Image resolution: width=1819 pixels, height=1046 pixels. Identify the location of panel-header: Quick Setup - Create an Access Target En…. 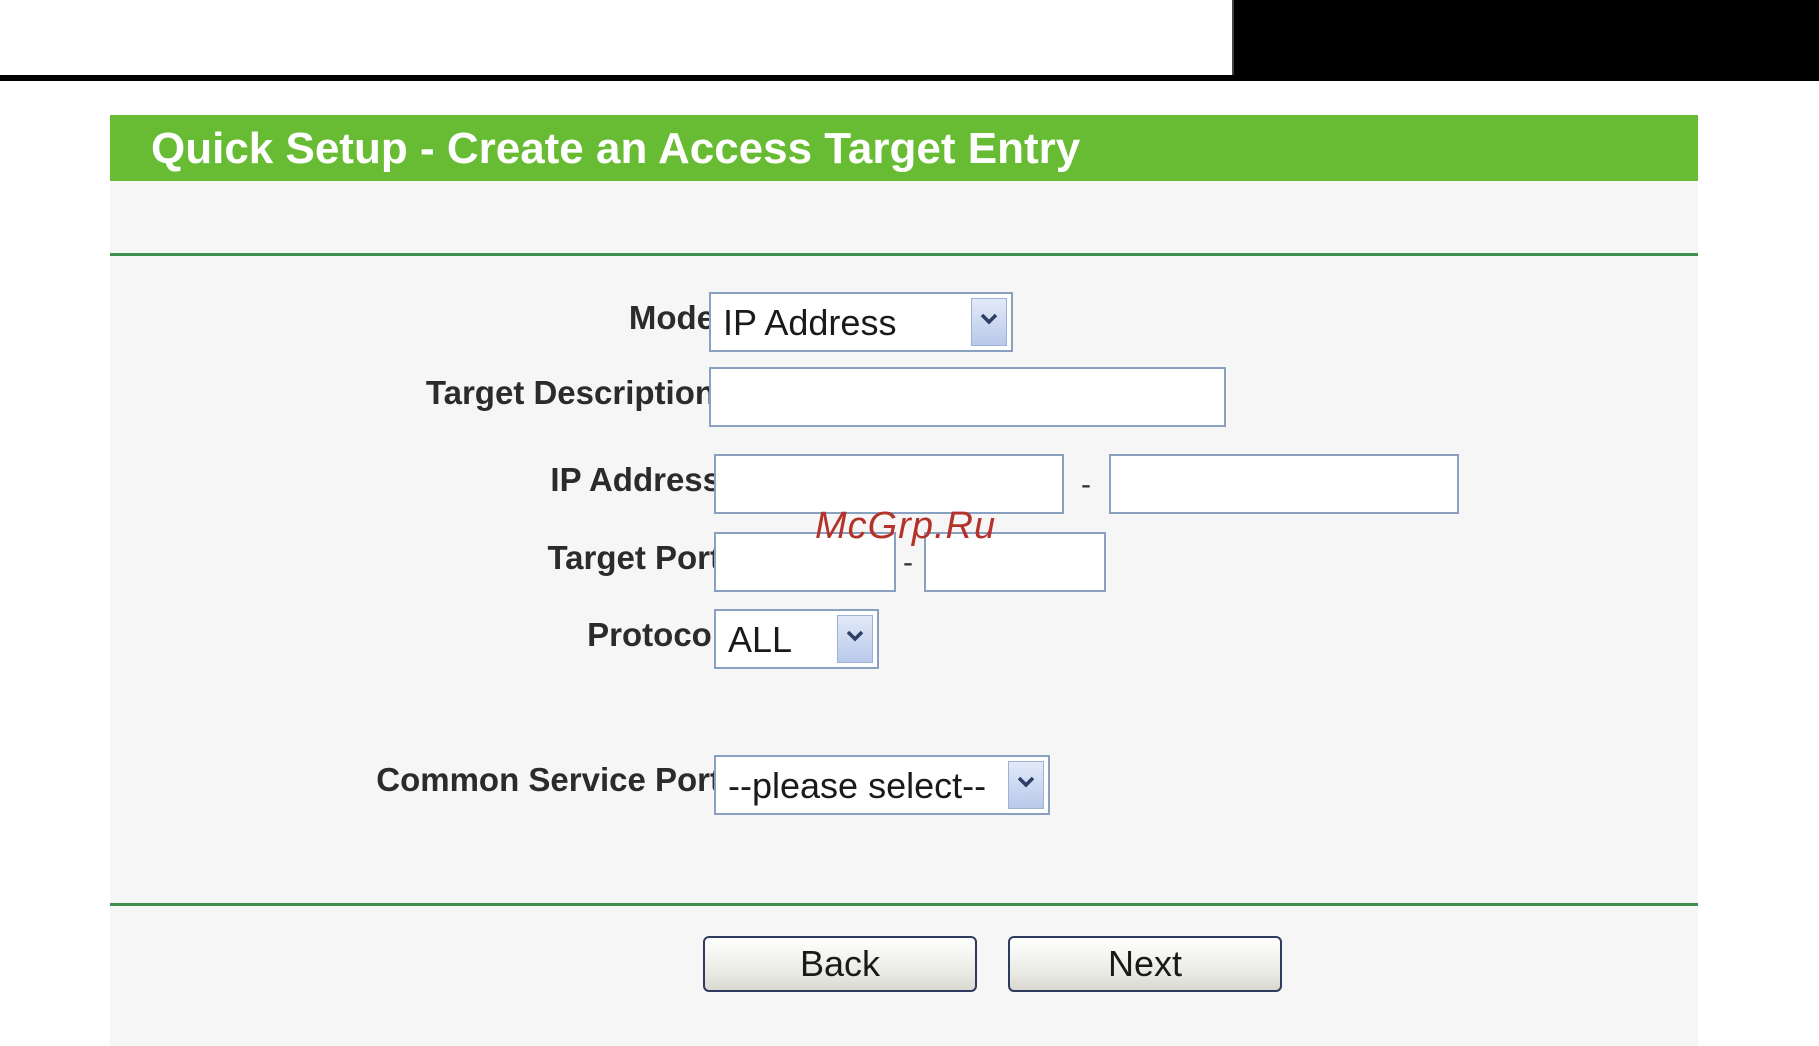
(904, 148).